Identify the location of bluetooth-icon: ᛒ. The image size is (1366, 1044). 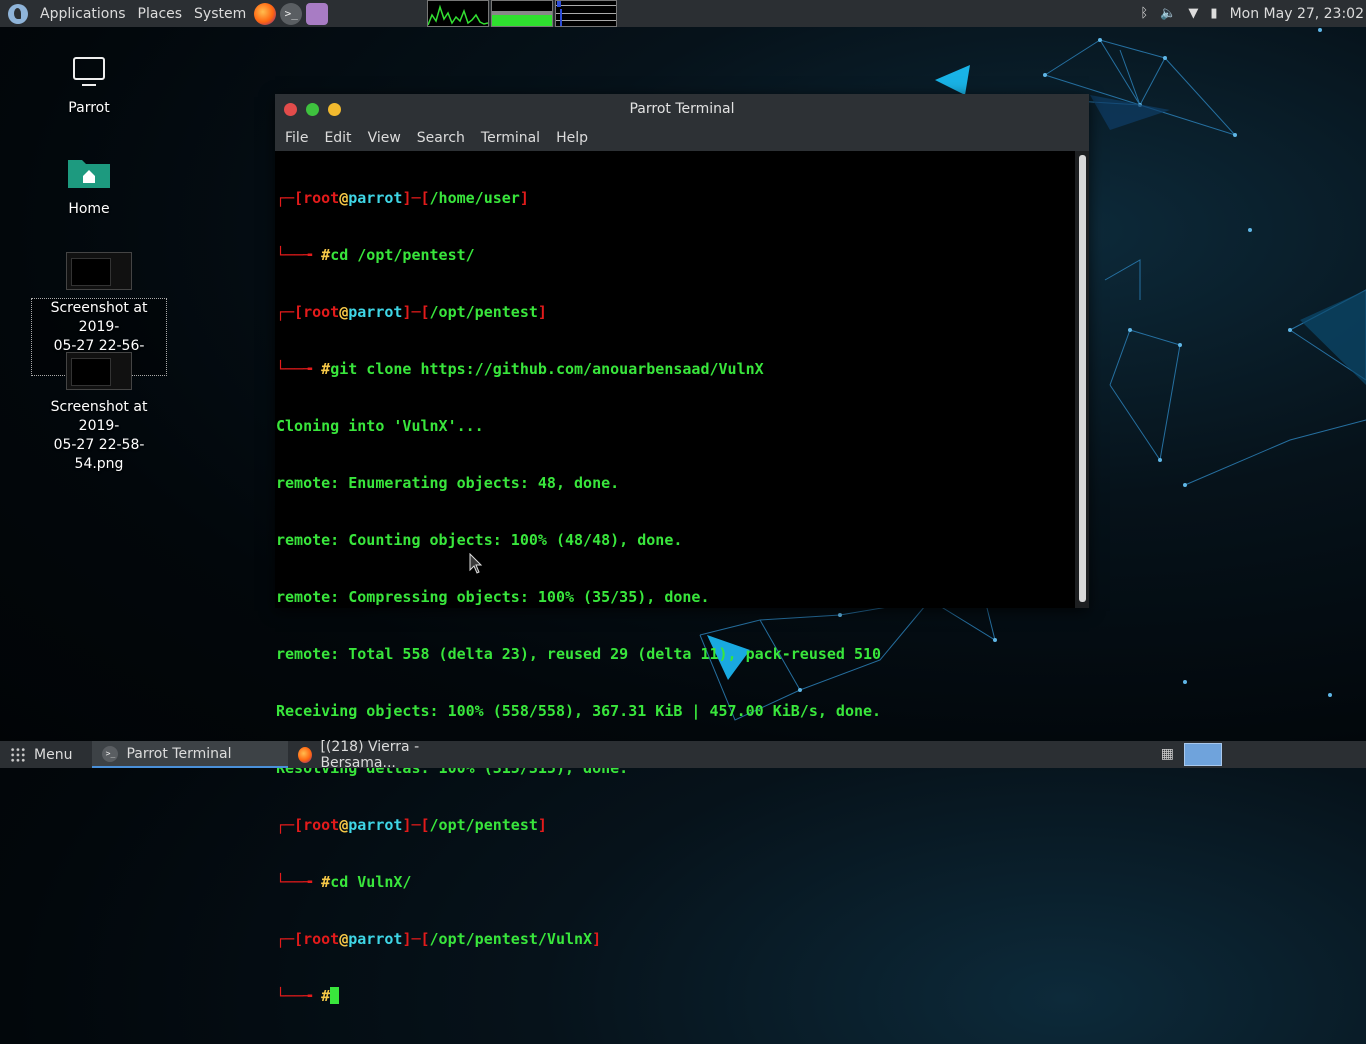
(1144, 13).